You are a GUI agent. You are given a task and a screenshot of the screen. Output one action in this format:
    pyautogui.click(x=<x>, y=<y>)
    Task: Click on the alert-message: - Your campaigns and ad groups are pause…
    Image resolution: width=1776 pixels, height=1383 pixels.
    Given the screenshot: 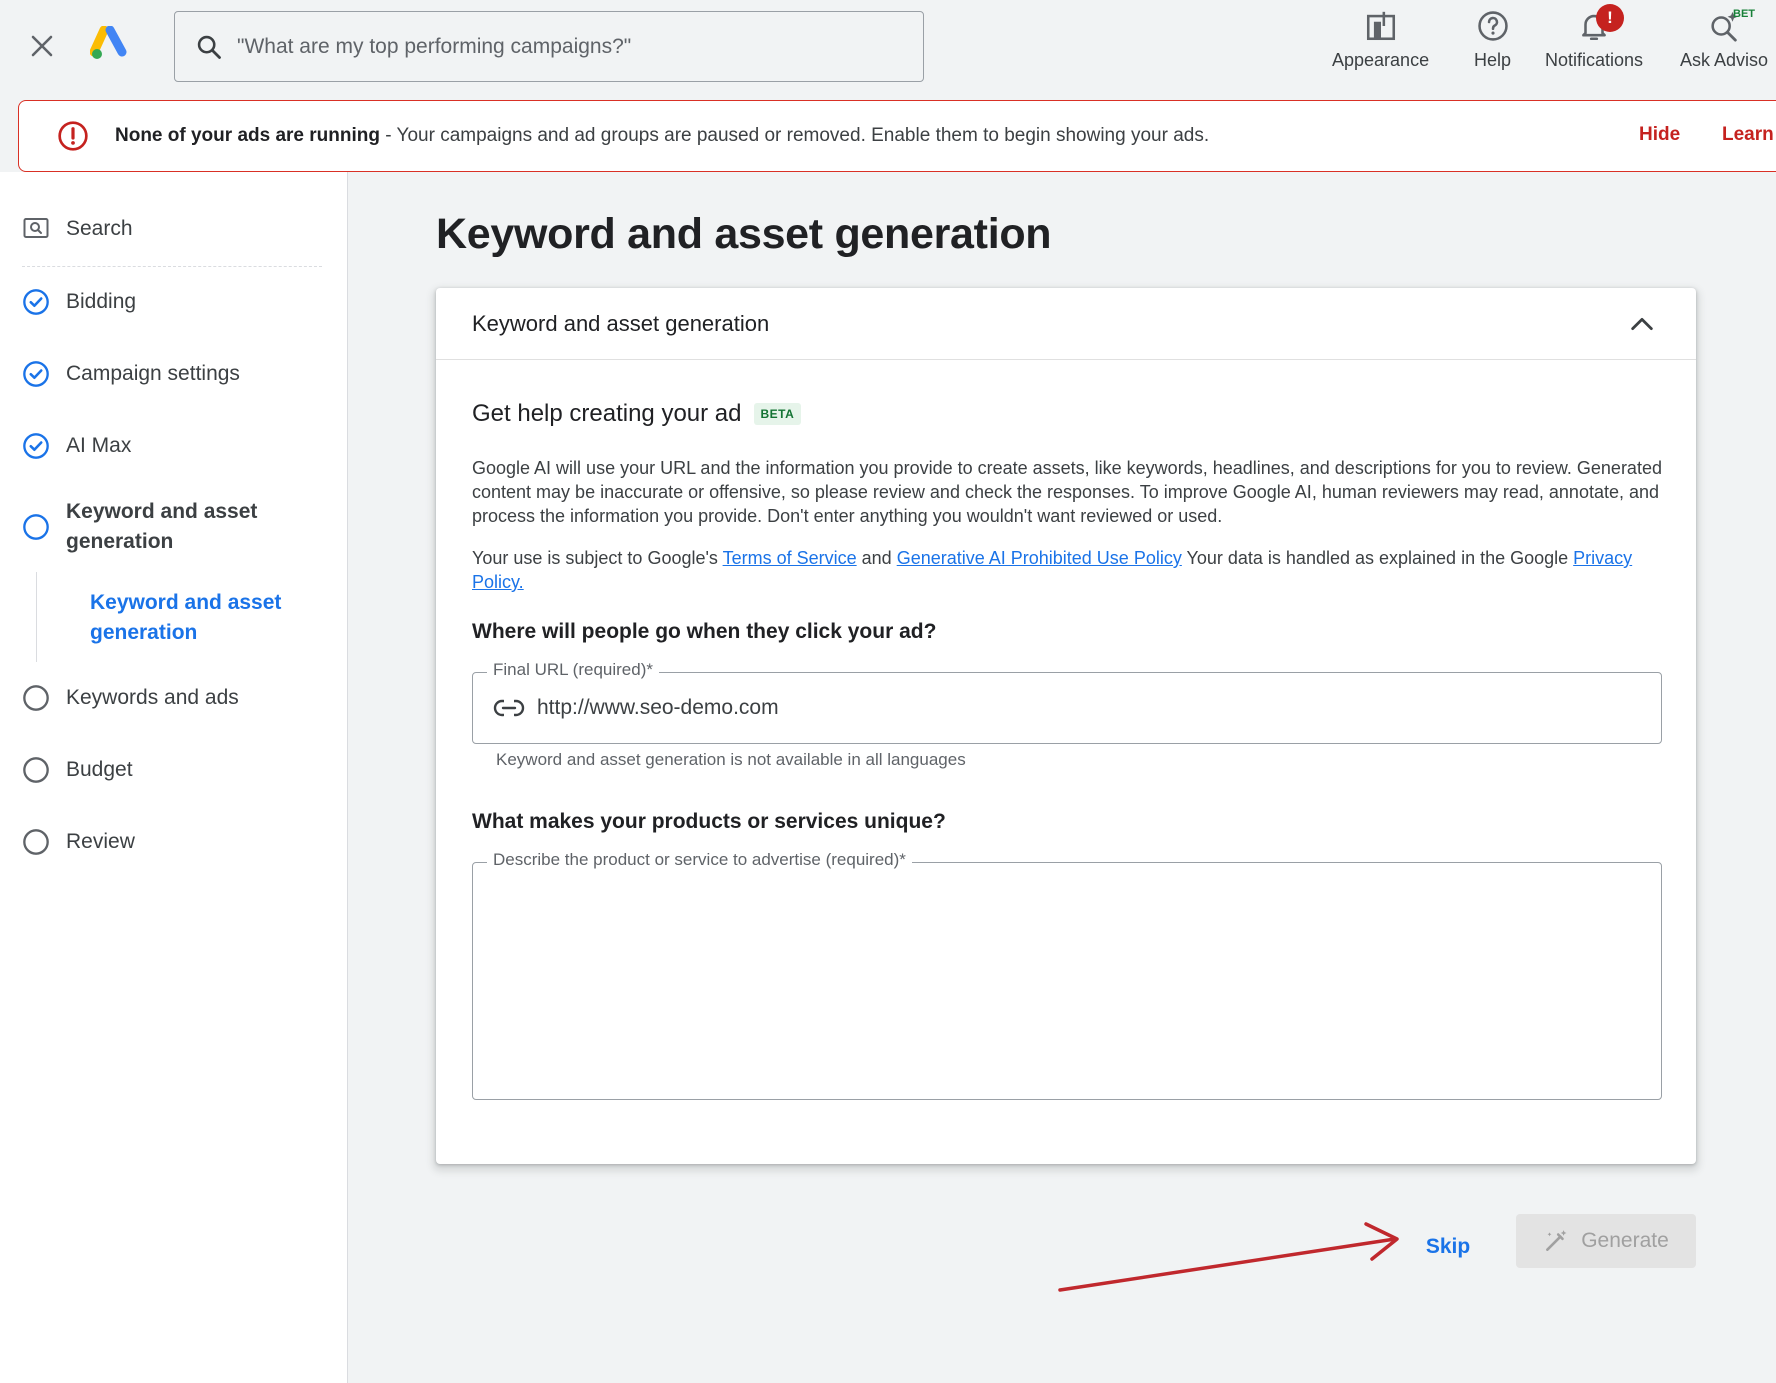 What is the action you would take?
    pyautogui.click(x=794, y=135)
    